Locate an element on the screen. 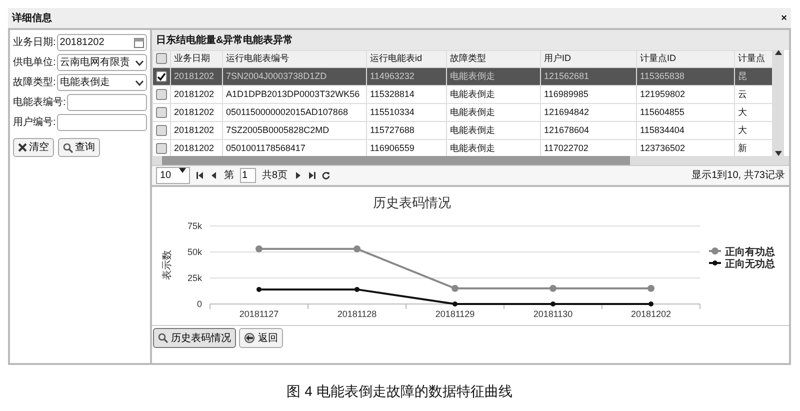 This screenshot has height=411, width=800. table-cell: 121694842 is located at coordinates (588, 113).